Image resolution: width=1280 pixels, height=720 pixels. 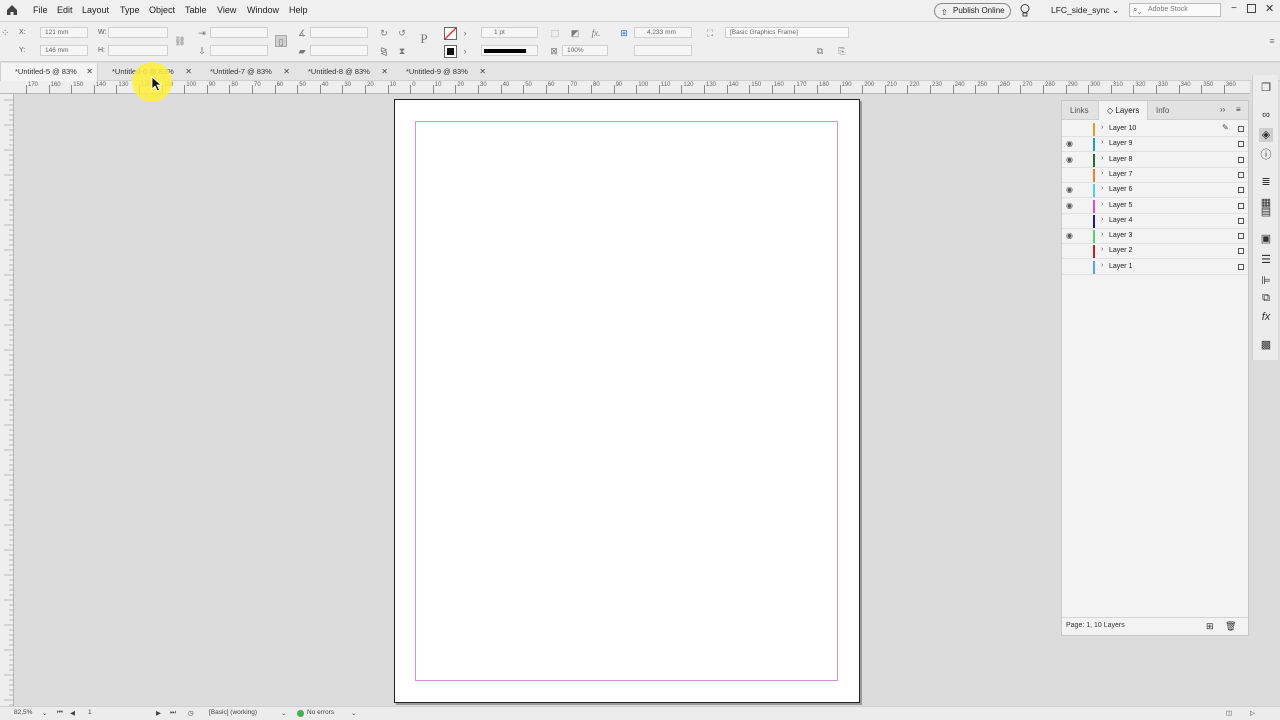 I want to click on home-icon, so click(x=12, y=10).